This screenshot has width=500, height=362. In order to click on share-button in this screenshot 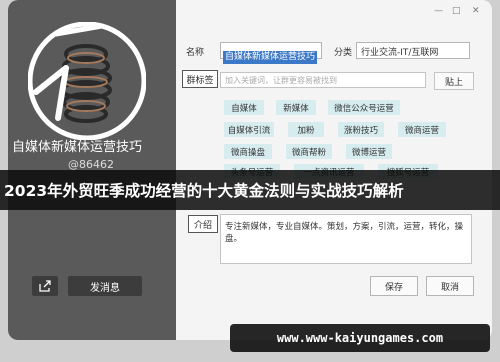, I will do `click(45, 286)`.